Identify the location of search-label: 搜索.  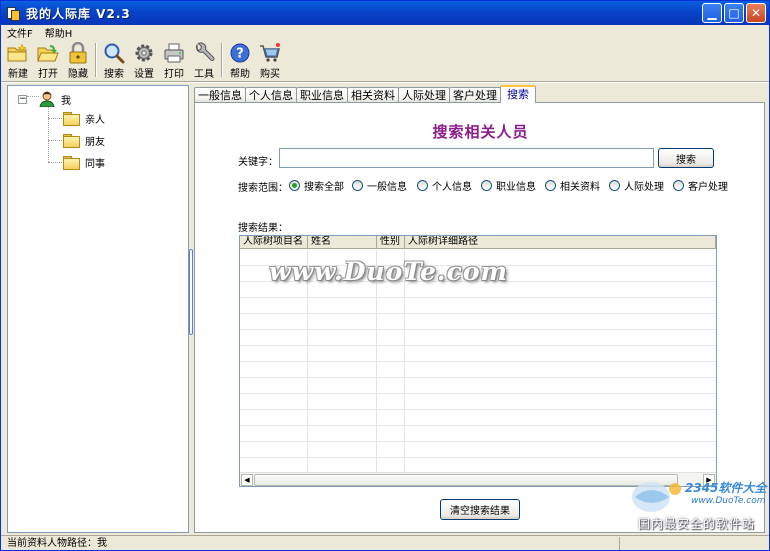
(114, 74).